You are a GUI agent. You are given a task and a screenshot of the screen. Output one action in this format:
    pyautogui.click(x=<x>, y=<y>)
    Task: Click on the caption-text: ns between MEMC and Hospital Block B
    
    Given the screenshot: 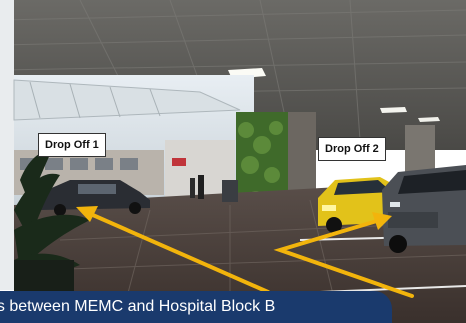 What is the action you would take?
    pyautogui.click(x=138, y=306)
    